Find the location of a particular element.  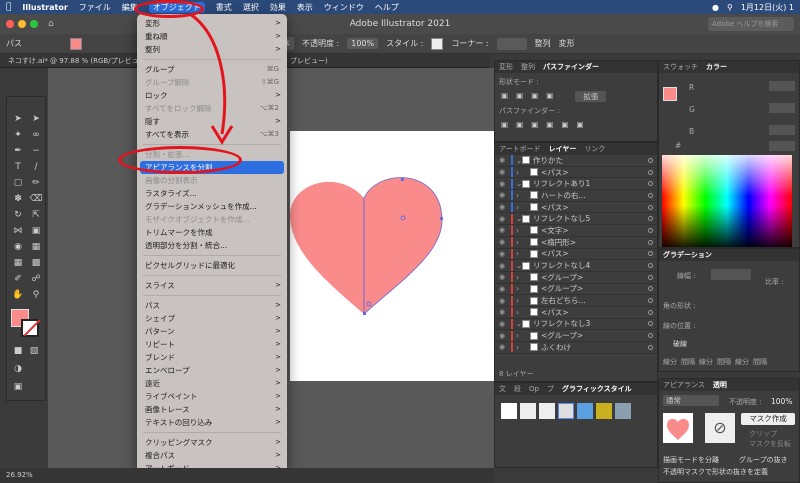

menu-item: クリッピングマスク > is located at coordinates (212, 442).